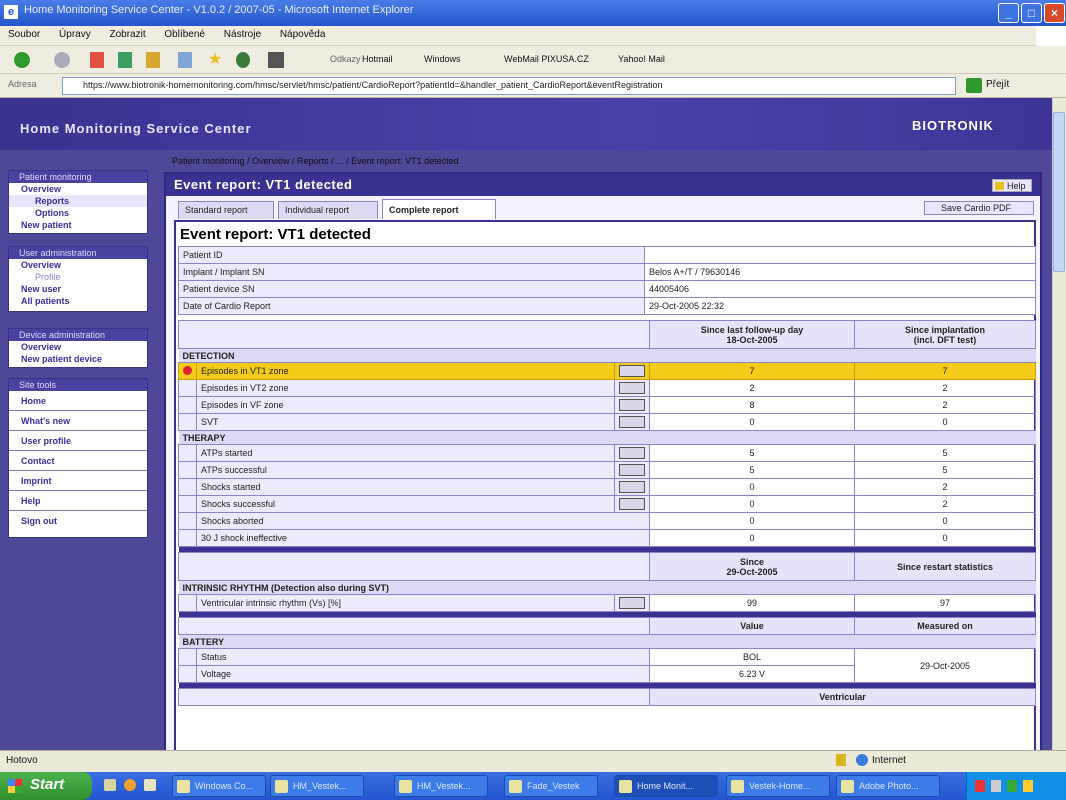 The width and height of the screenshot is (1066, 800). I want to click on link-webmail: WebMail PIXUSA.CZ, so click(546, 59).